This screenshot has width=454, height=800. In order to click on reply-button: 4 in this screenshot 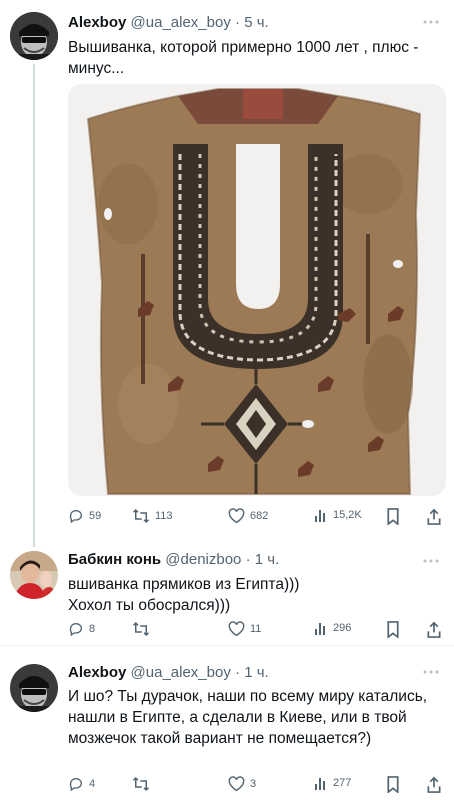, I will do `click(81, 784)`.